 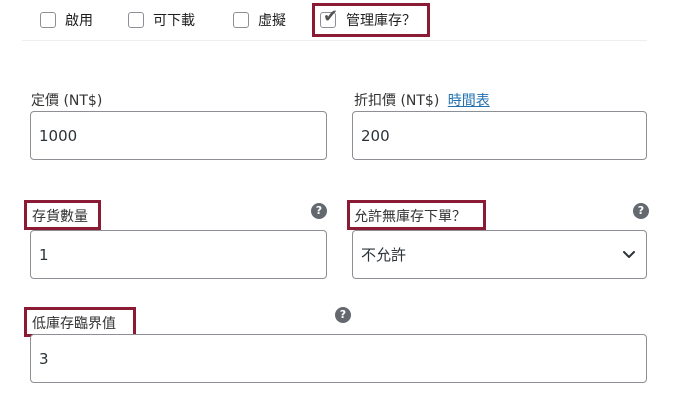 What do you see at coordinates (136, 20) in the screenshot?
I see `downloadable-checkbox` at bounding box center [136, 20].